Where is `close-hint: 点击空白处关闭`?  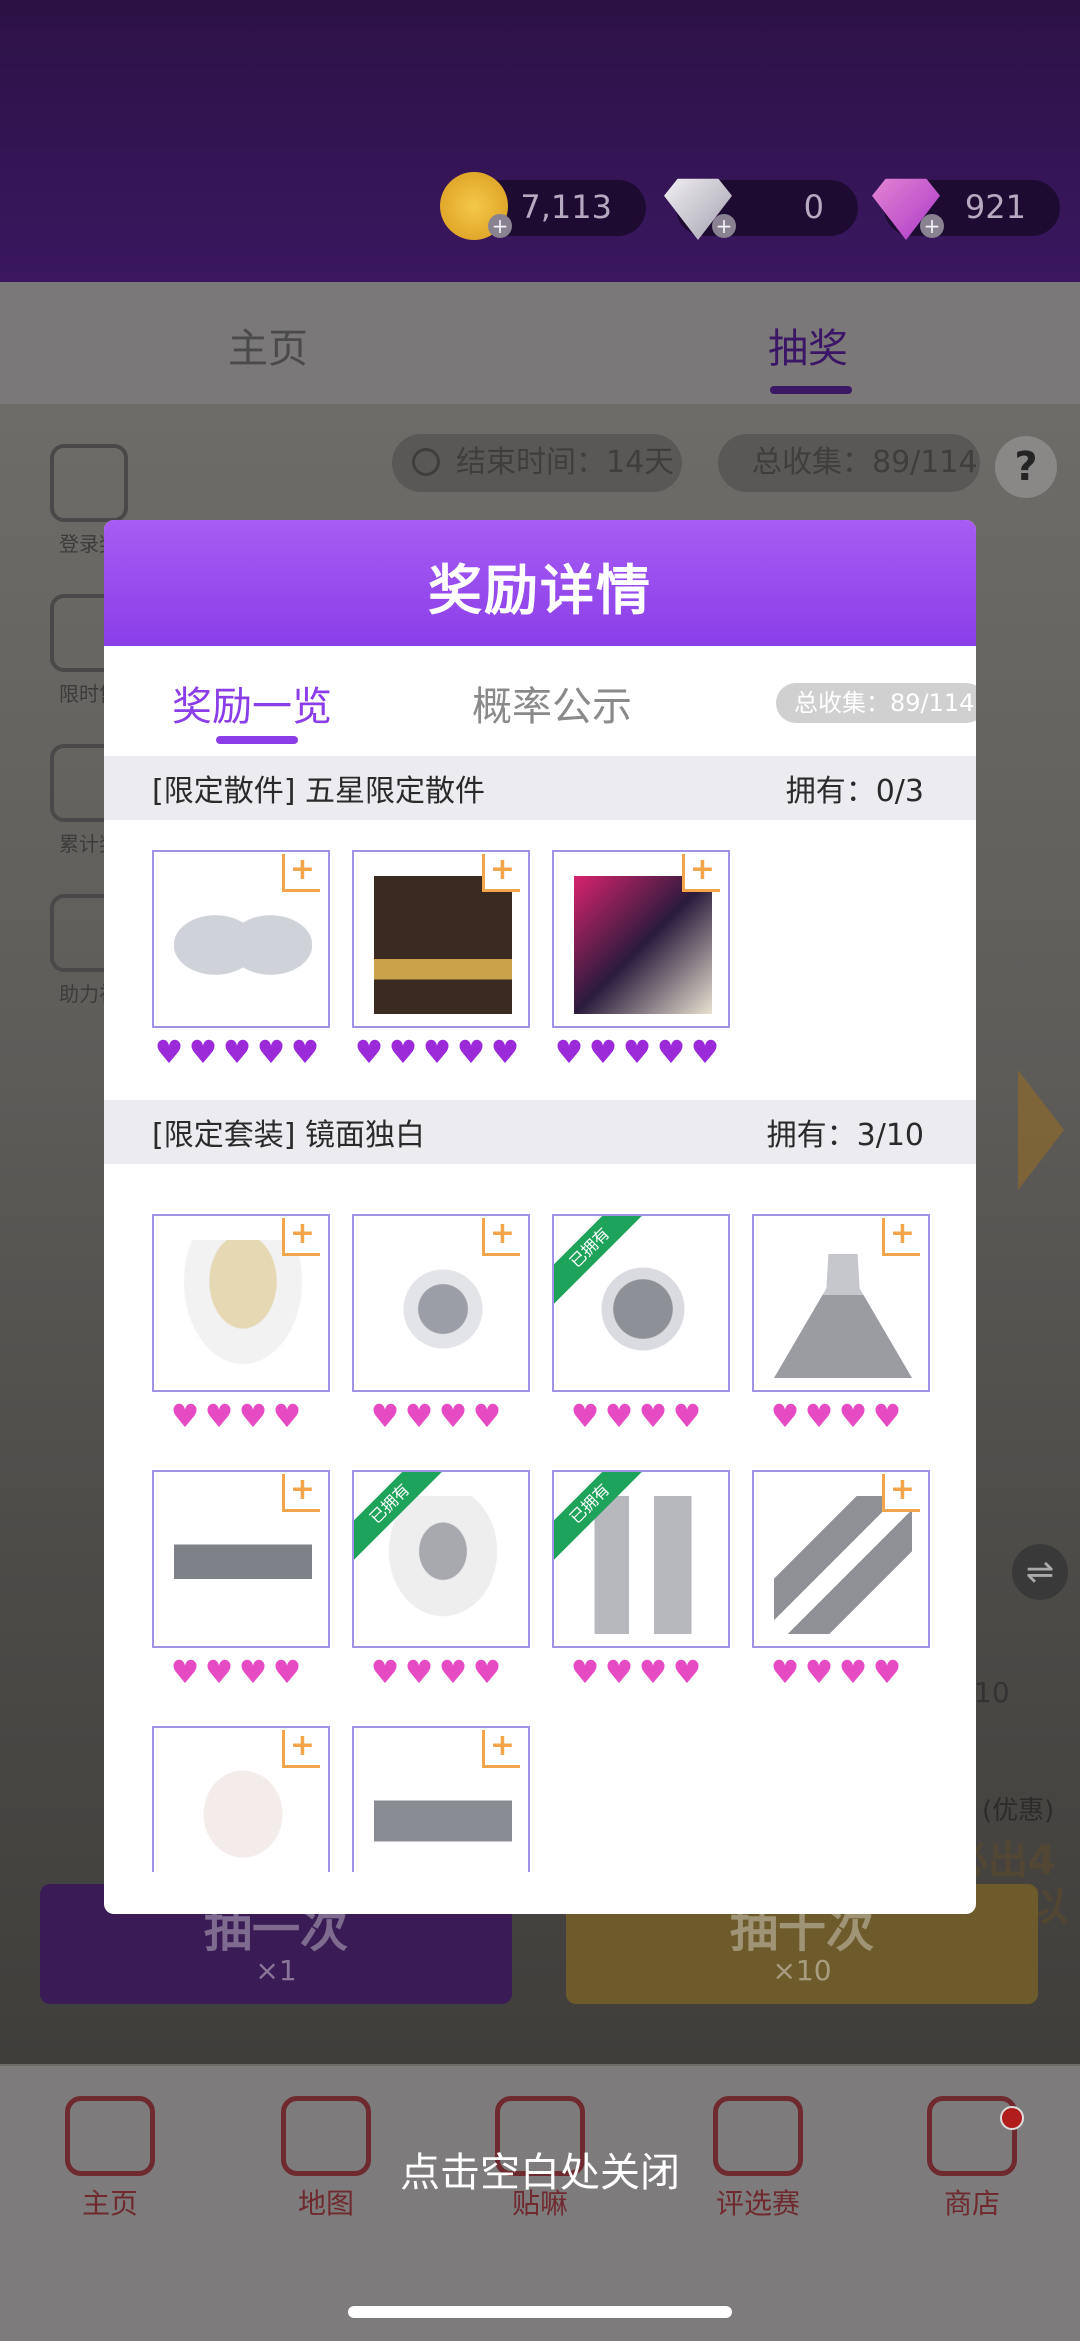
close-hint: 点击空白处关闭 is located at coordinates (540, 2169).